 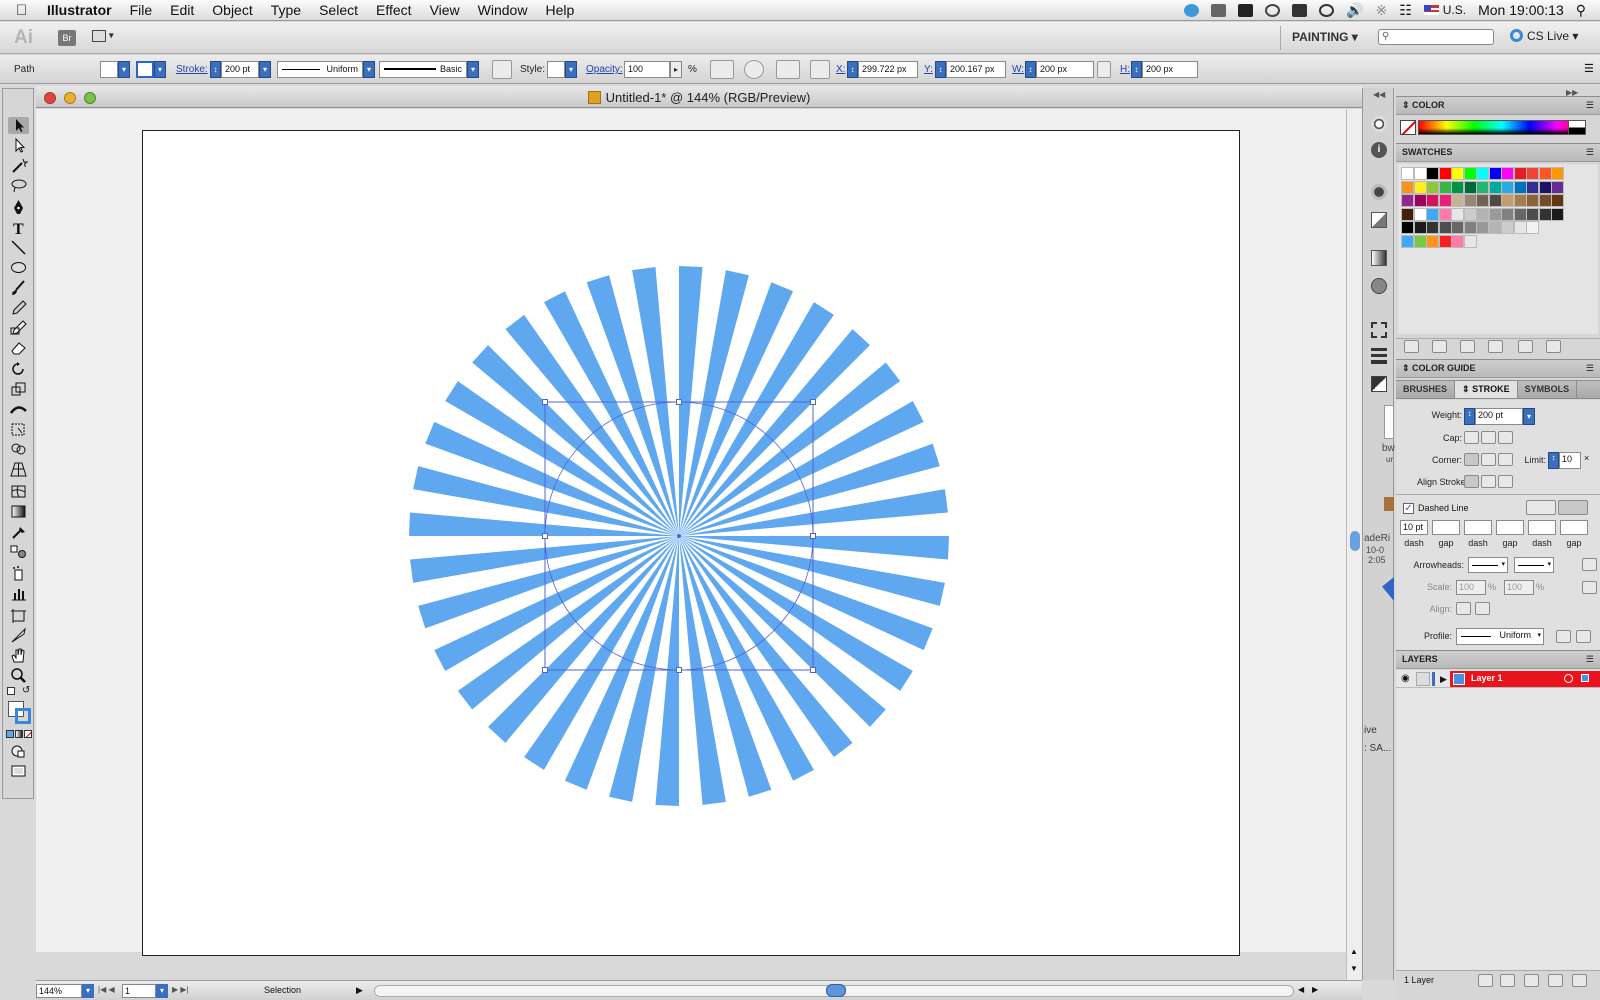 What do you see at coordinates (162, 991) in the screenshot?
I see `artboard-dropdown: ▾` at bounding box center [162, 991].